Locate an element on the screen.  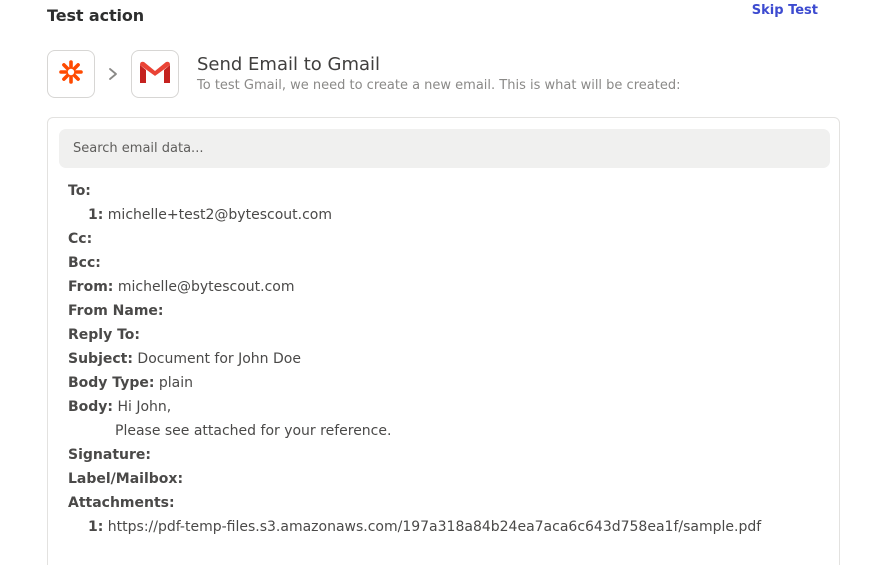
field-value: plain is located at coordinates (176, 383).